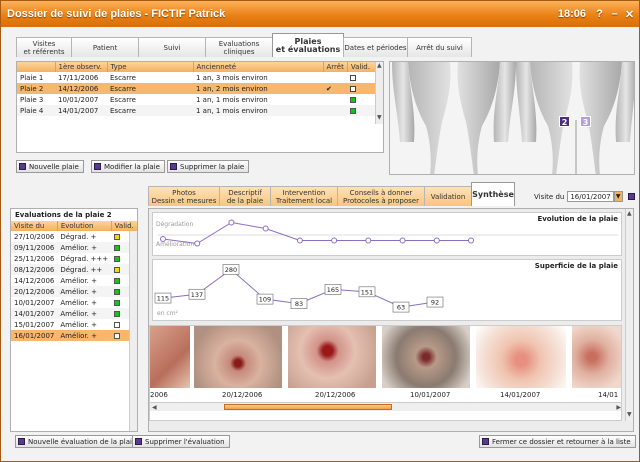 This screenshot has height=462, width=640. Describe the element at coordinates (34, 280) in the screenshot. I see `eval-date: 14/12/2006` at that location.